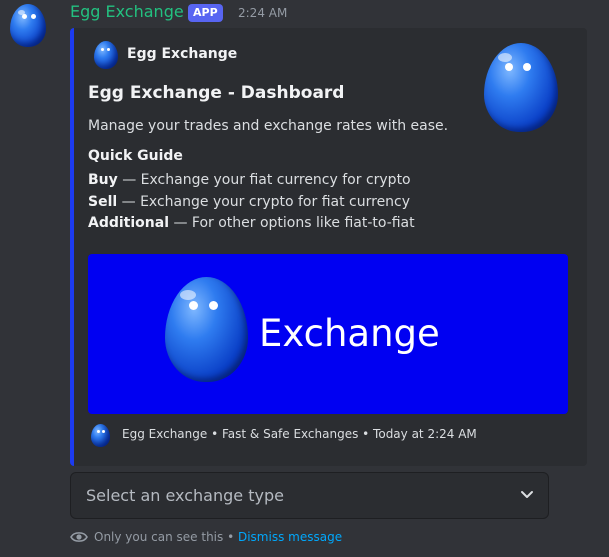  Describe the element at coordinates (185, 495) in the screenshot. I see `select-placeholder: Select an exchange type` at that location.